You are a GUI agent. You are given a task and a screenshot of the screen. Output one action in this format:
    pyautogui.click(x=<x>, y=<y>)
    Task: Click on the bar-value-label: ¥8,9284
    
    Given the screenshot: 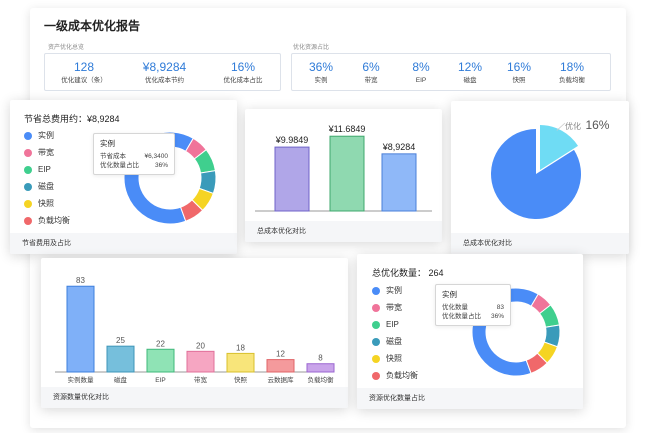 What is the action you would take?
    pyautogui.click(x=399, y=147)
    